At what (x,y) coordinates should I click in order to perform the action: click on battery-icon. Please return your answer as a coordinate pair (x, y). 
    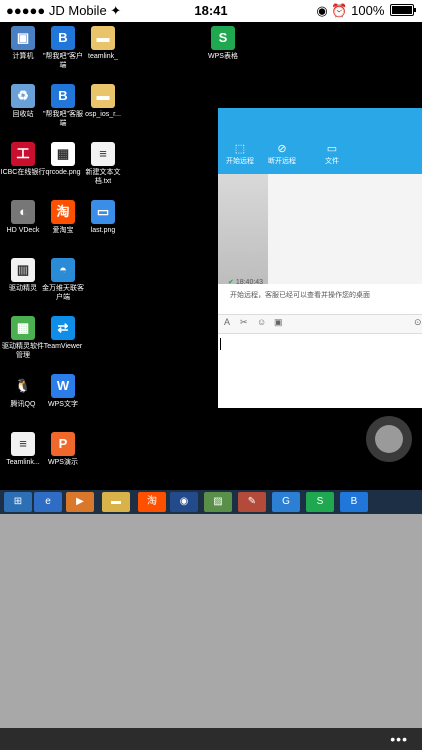
    Looking at the image, I should click on (403, 10).